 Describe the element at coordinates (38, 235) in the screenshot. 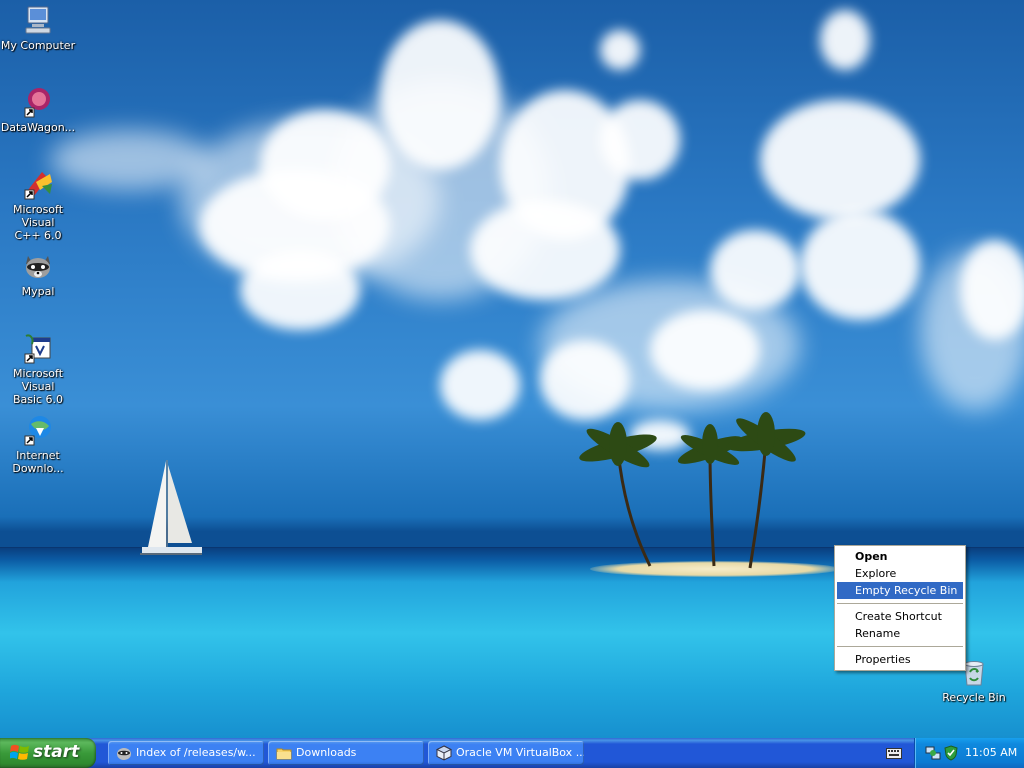

I see `desktop-icon-label: C++ 6.0` at that location.